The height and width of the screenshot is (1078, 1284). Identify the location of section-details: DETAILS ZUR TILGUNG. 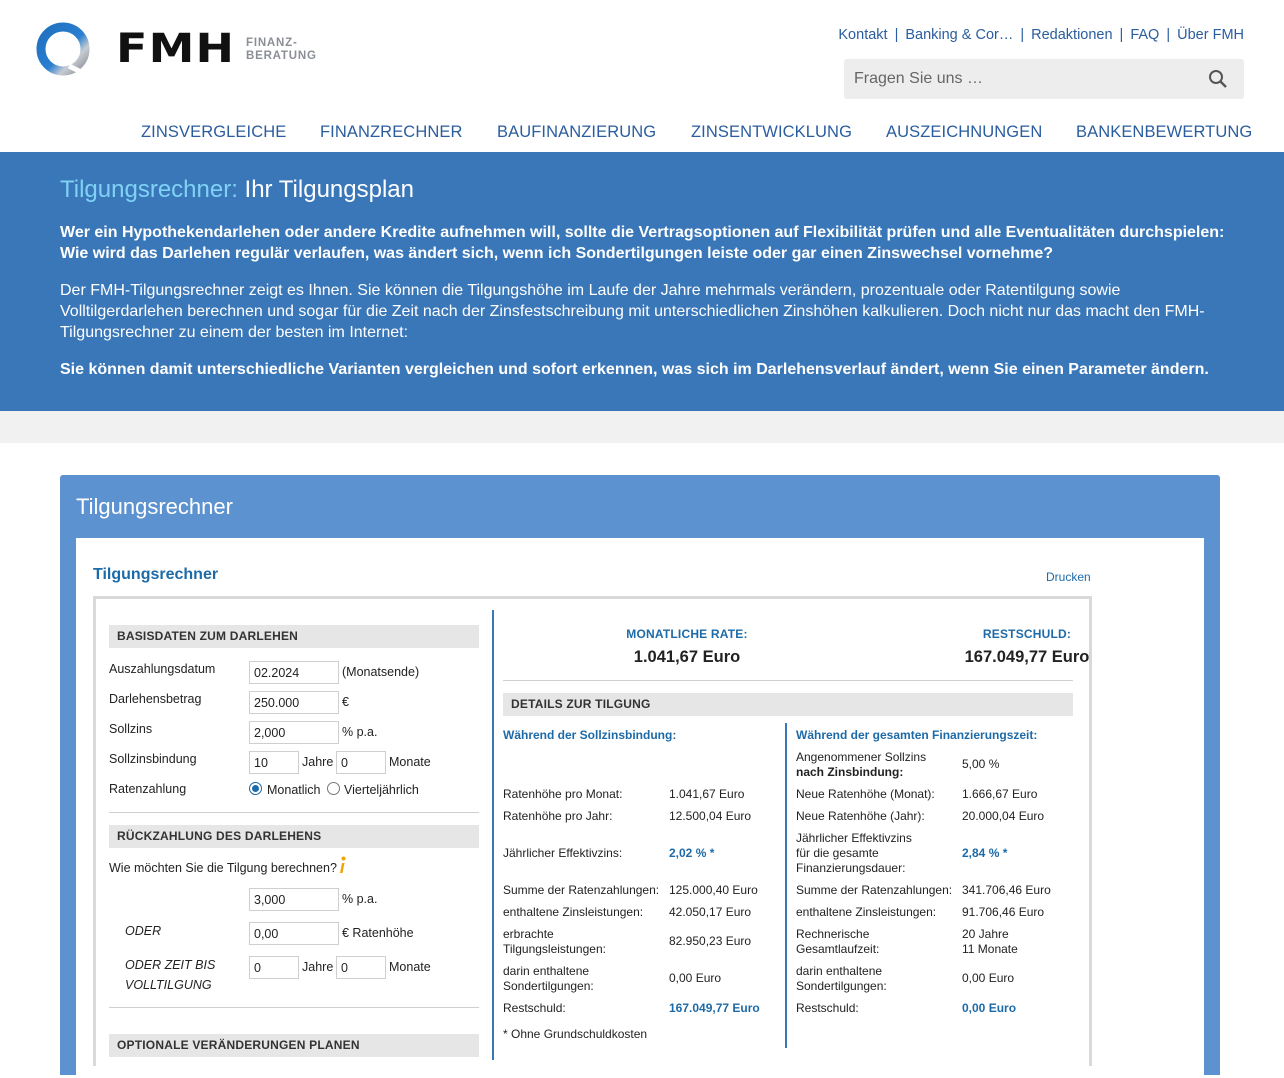
(788, 704).